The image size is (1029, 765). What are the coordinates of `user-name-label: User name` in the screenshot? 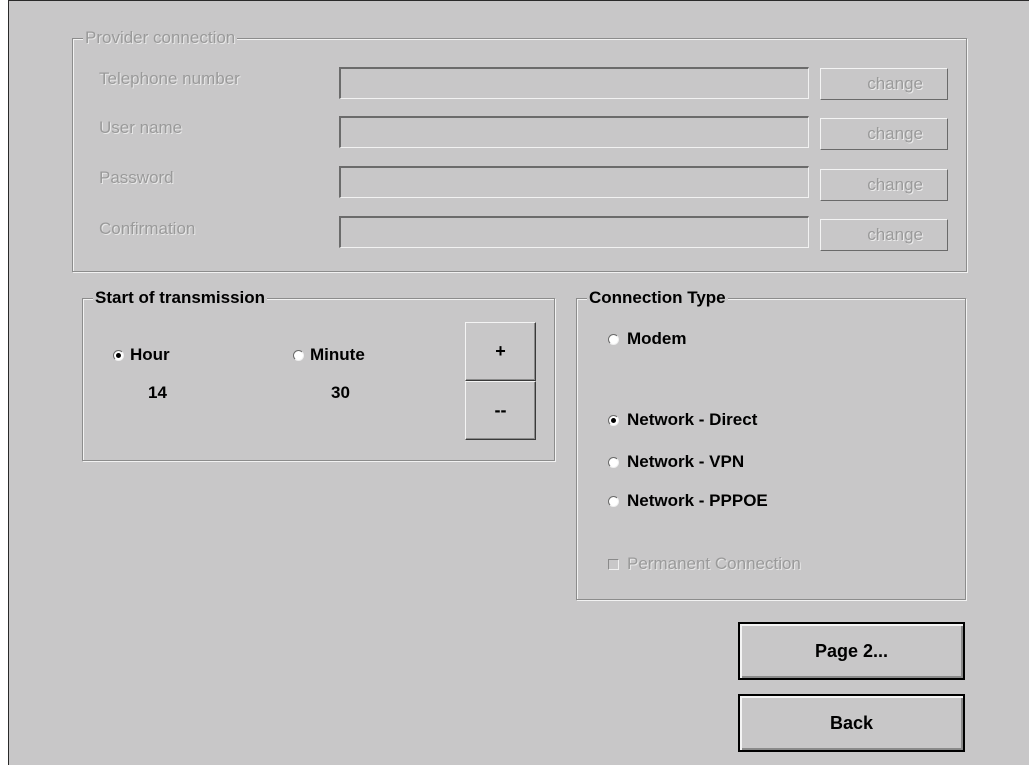 It's located at (141, 127).